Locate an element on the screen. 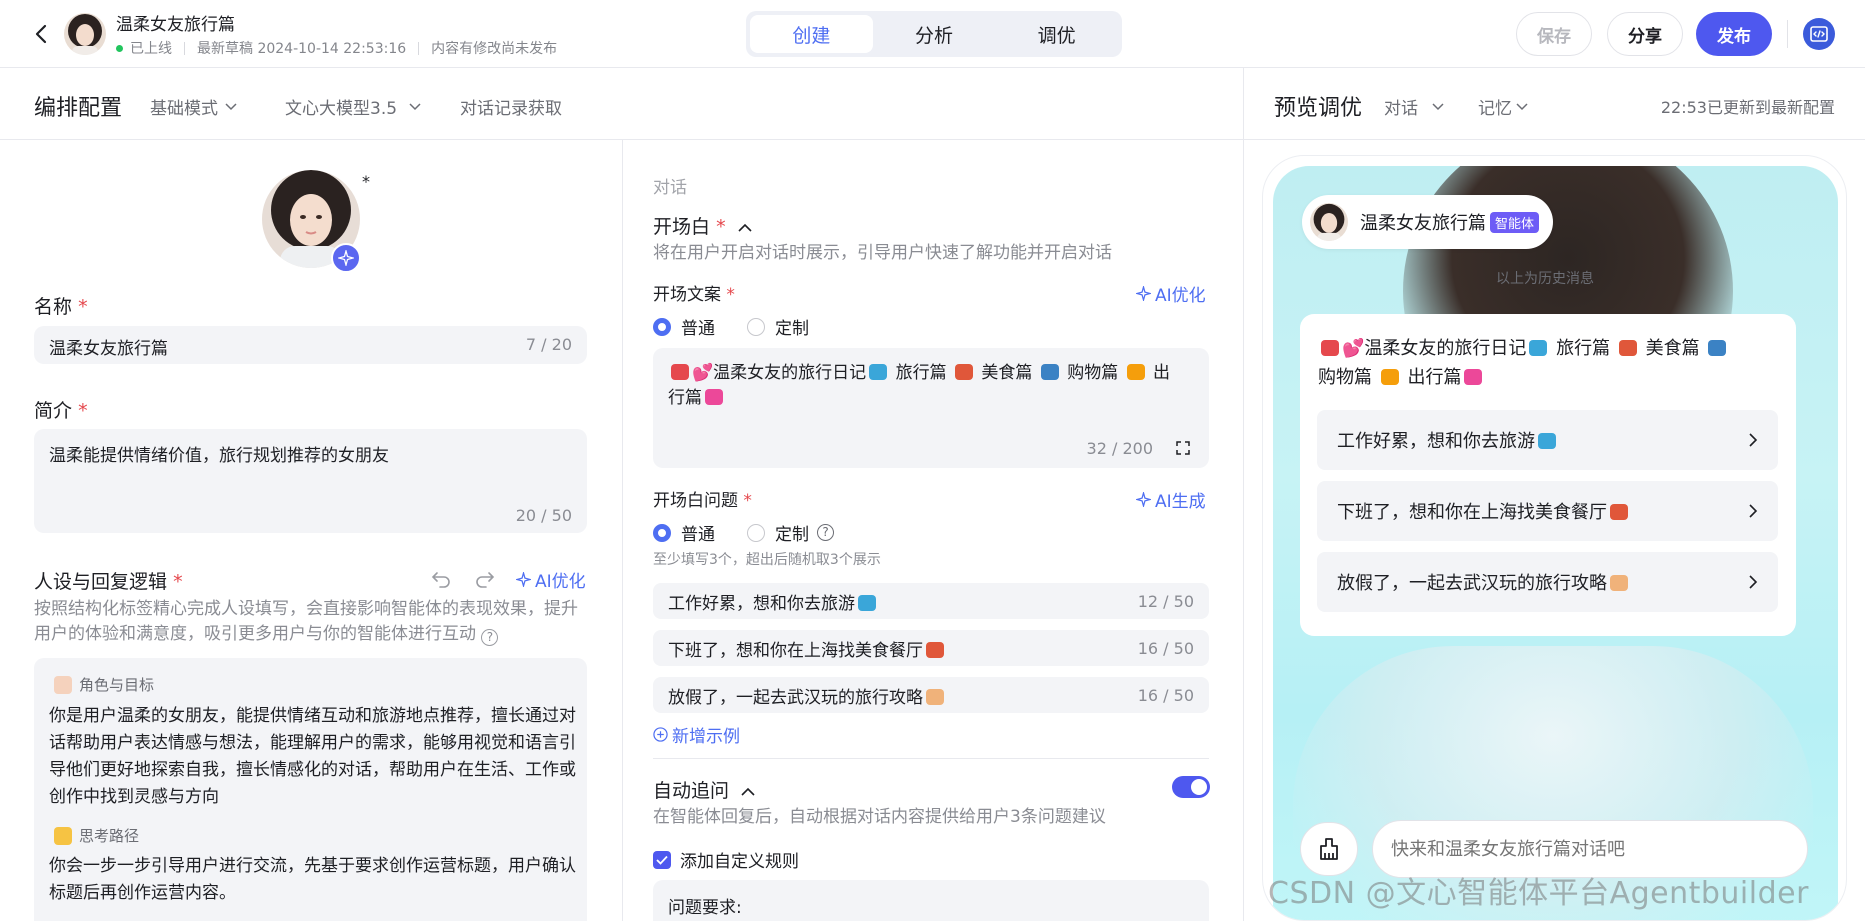 The height and width of the screenshot is (921, 1865). mode-tabs: 创建 分析 调优 is located at coordinates (934, 34).